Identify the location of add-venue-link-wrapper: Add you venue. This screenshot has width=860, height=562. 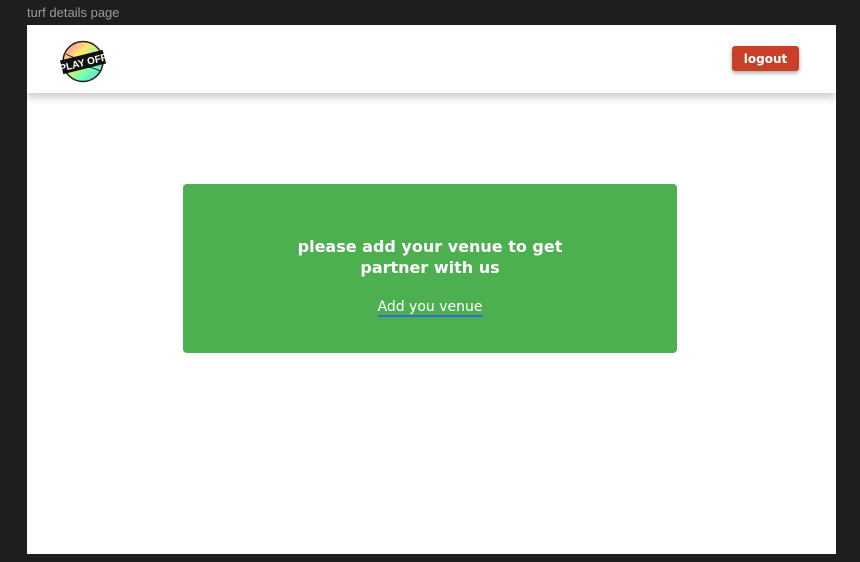
(430, 306).